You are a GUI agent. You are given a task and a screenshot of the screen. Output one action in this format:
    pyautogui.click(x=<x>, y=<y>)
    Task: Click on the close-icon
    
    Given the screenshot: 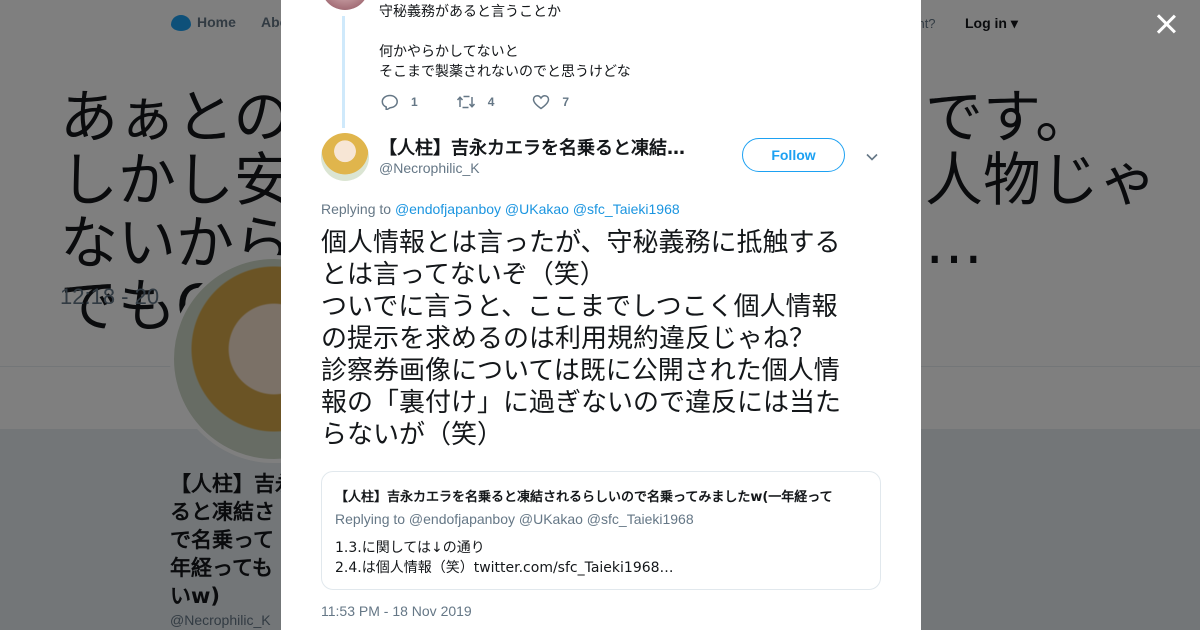 What is the action you would take?
    pyautogui.click(x=1166, y=24)
    